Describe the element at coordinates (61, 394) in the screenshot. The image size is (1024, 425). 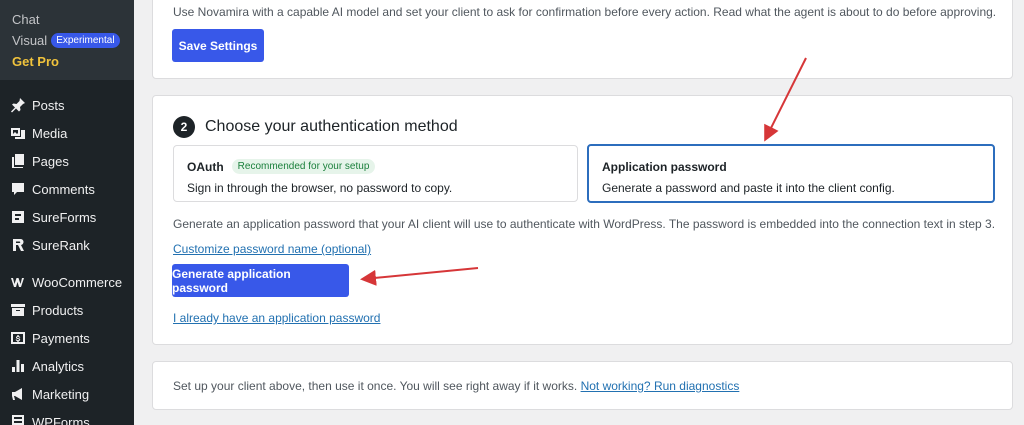
I see `sidebar-item-label: Marketing` at that location.